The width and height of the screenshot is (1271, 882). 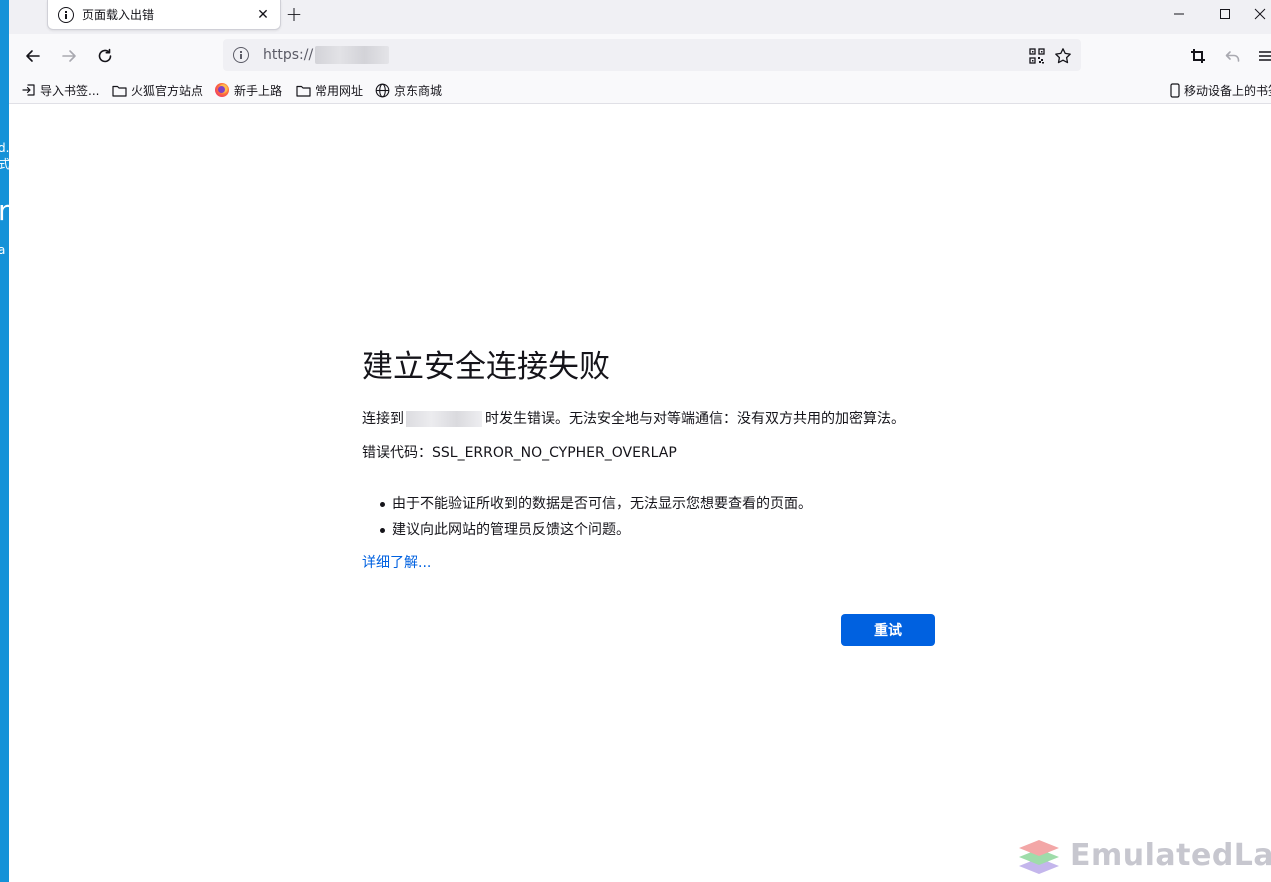 I want to click on tab-title: 页面载入出错, so click(x=118, y=15).